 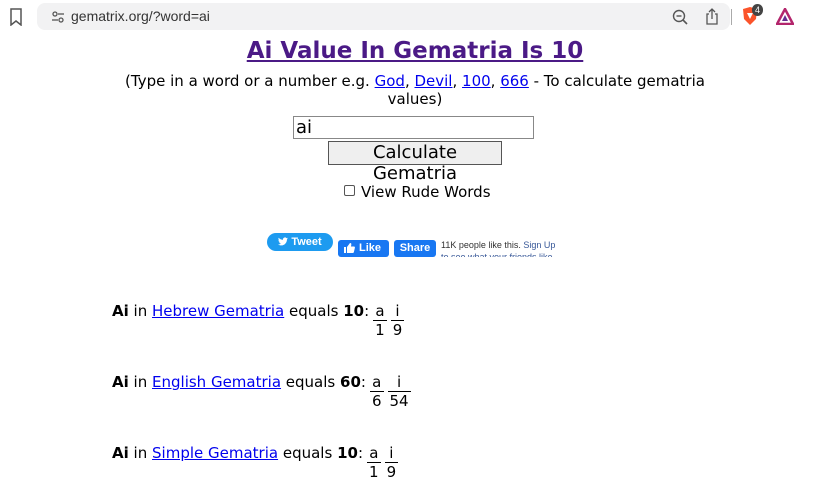 I want to click on toolbar-divider, so click(x=731, y=17).